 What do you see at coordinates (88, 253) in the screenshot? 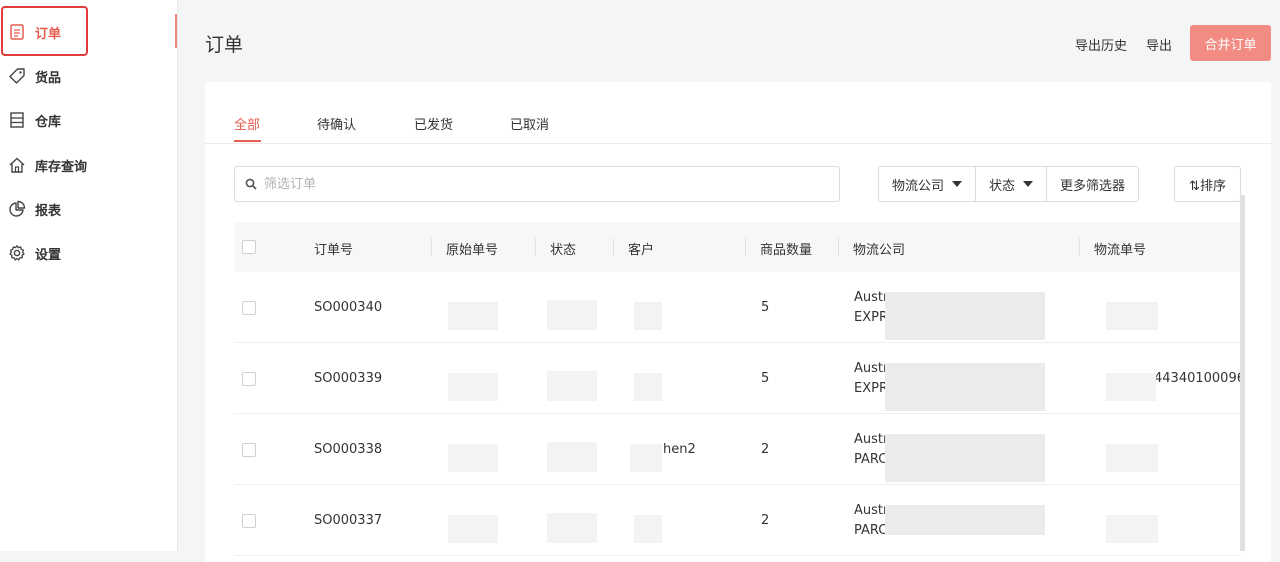
I see `sidebar-item-settings: 设置` at bounding box center [88, 253].